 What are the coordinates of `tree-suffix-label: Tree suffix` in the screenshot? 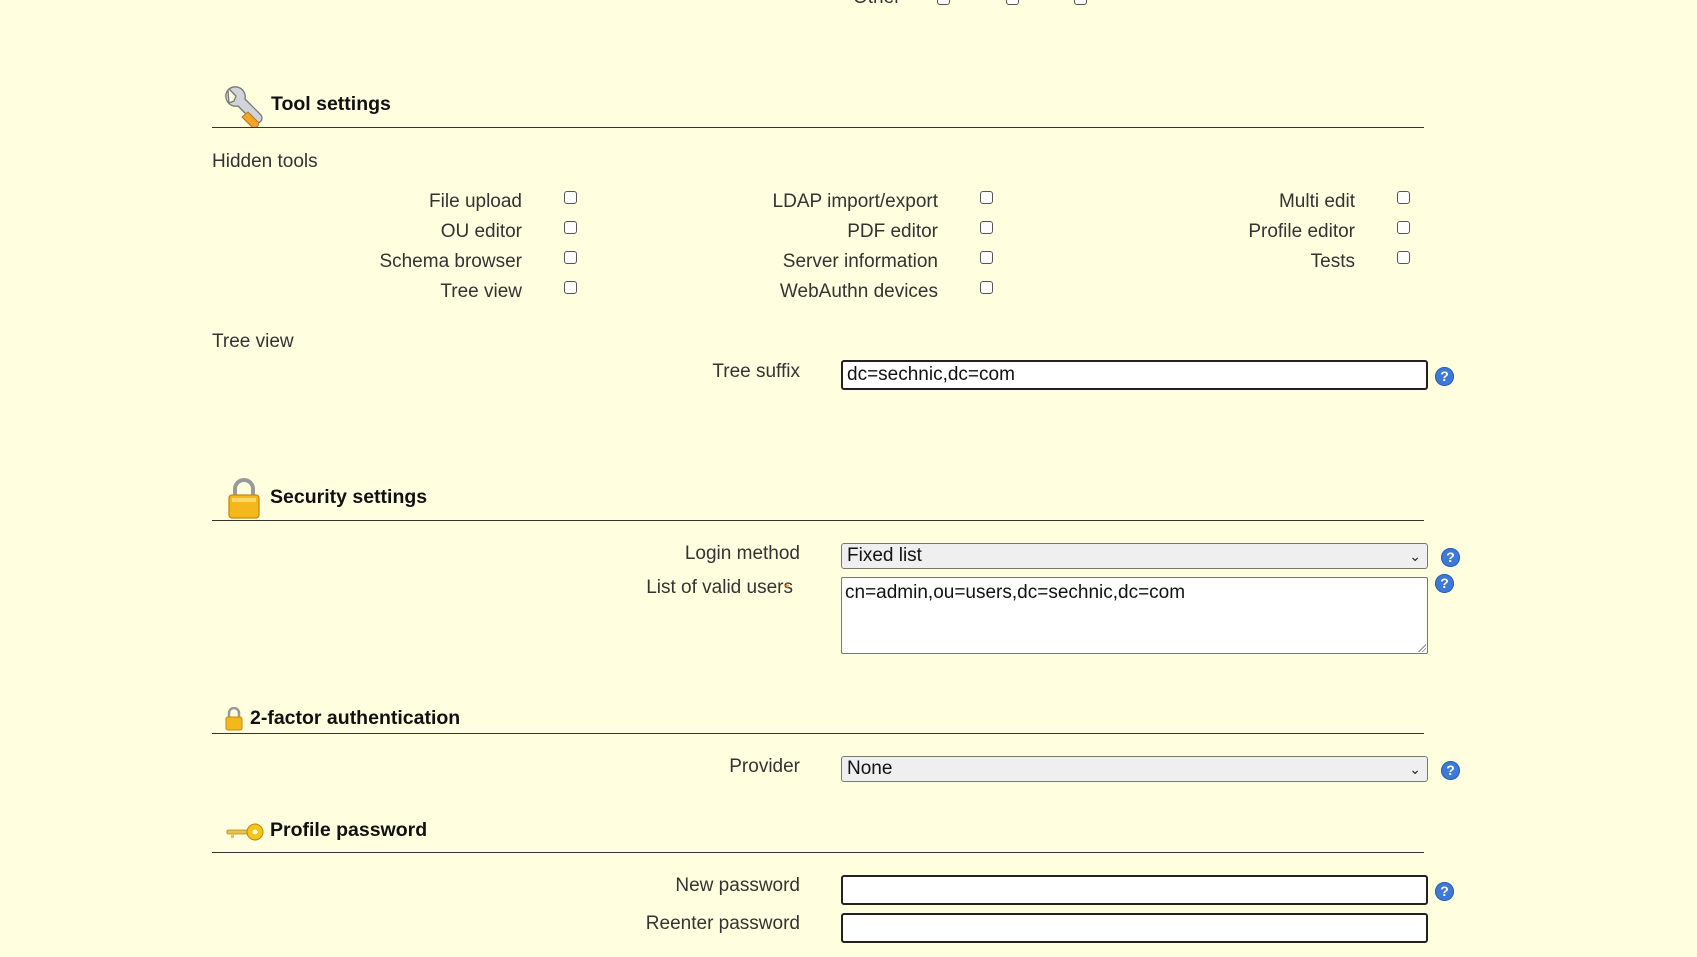 It's located at (756, 371).